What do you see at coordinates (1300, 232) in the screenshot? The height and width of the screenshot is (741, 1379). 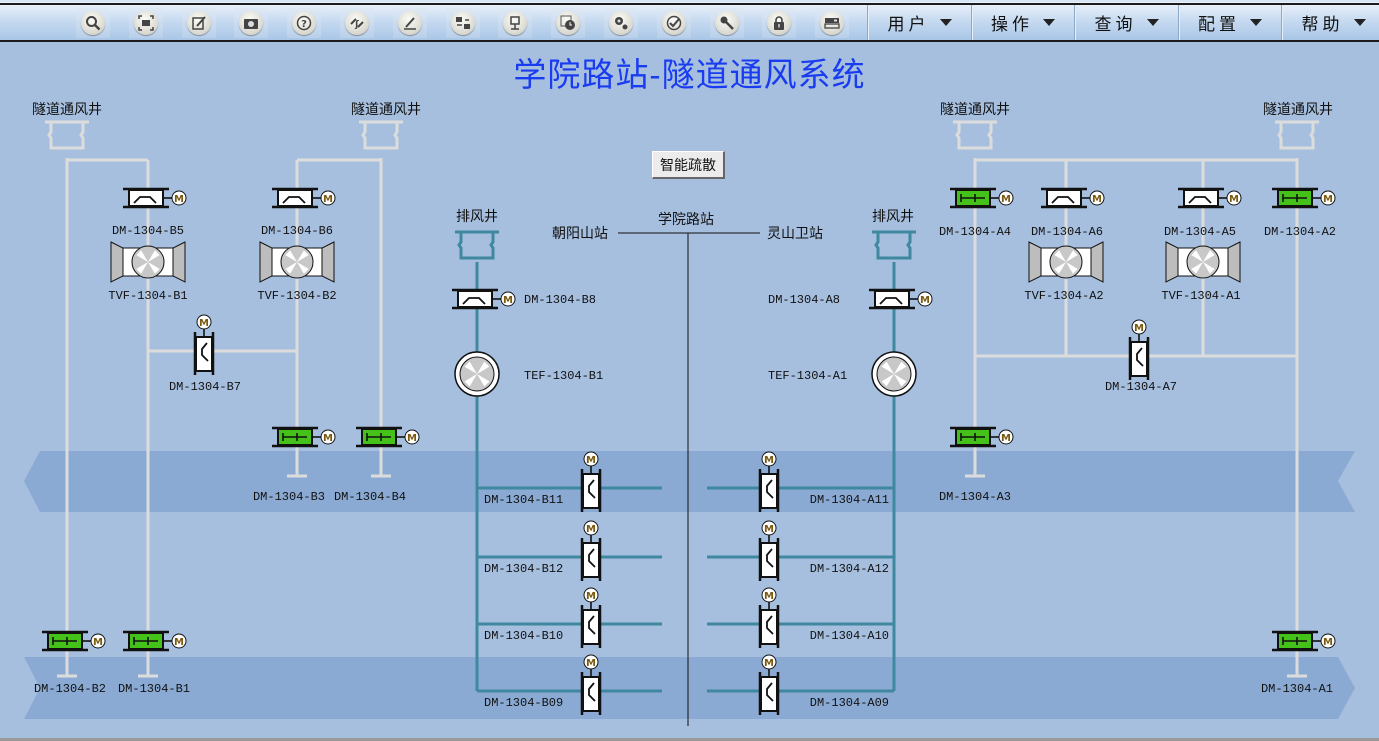 I see `damper-label: DM-1304-A2` at bounding box center [1300, 232].